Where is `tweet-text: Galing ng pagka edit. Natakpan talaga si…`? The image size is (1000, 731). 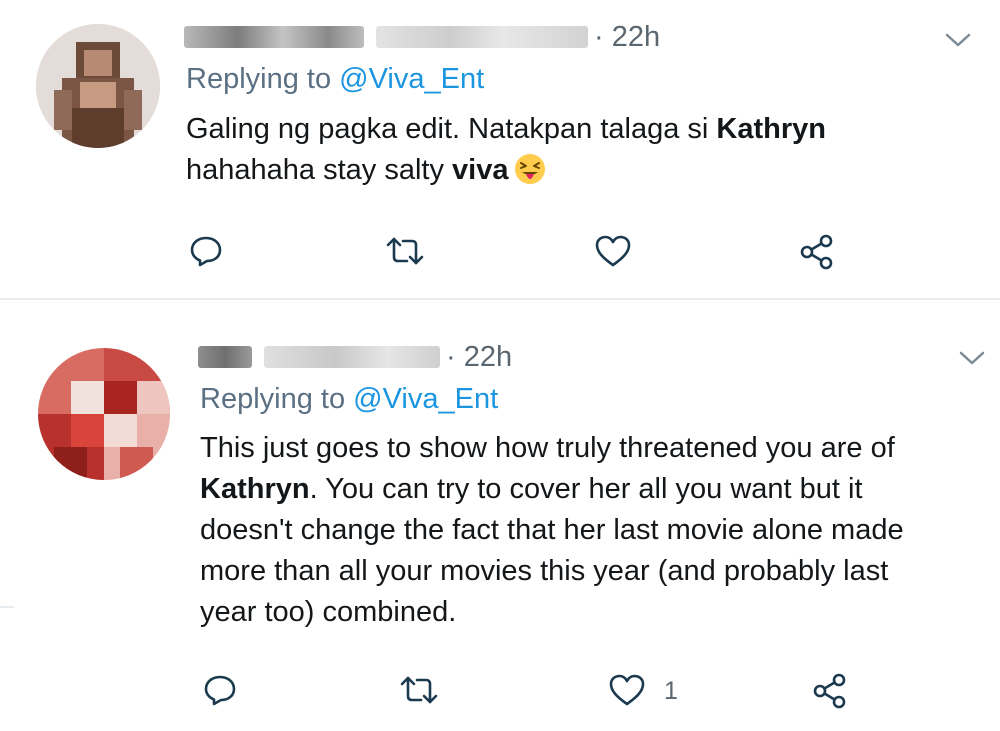
tweet-text: Galing ng pagka edit. Natakpan talaga si… is located at coordinates (506, 149).